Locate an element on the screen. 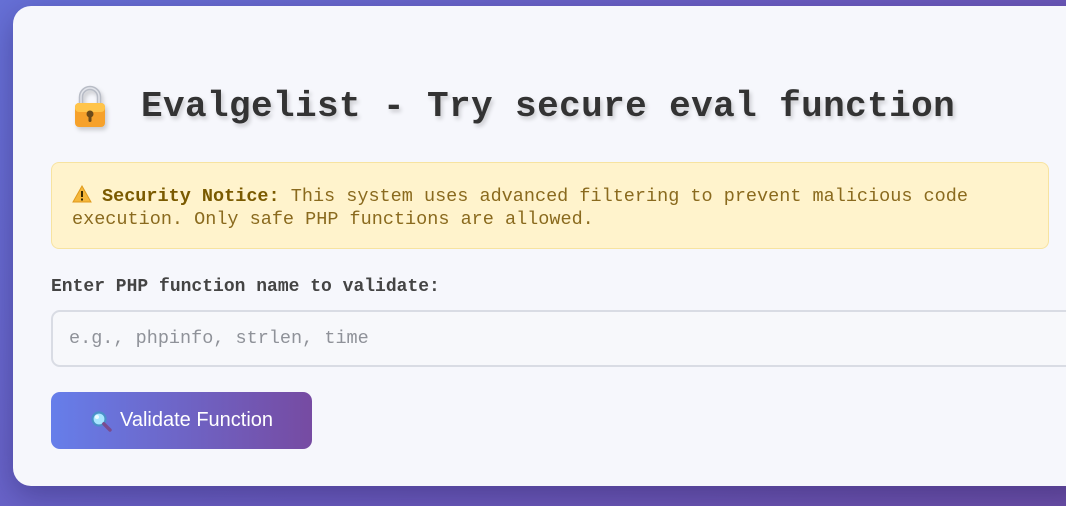 The image size is (1066, 506). validate-button-label: Validate Function is located at coordinates (196, 420).